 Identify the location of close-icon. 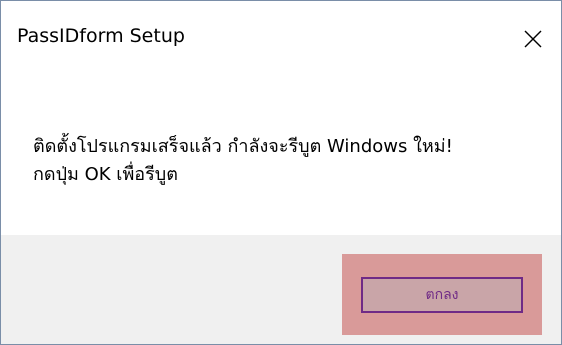
(533, 39).